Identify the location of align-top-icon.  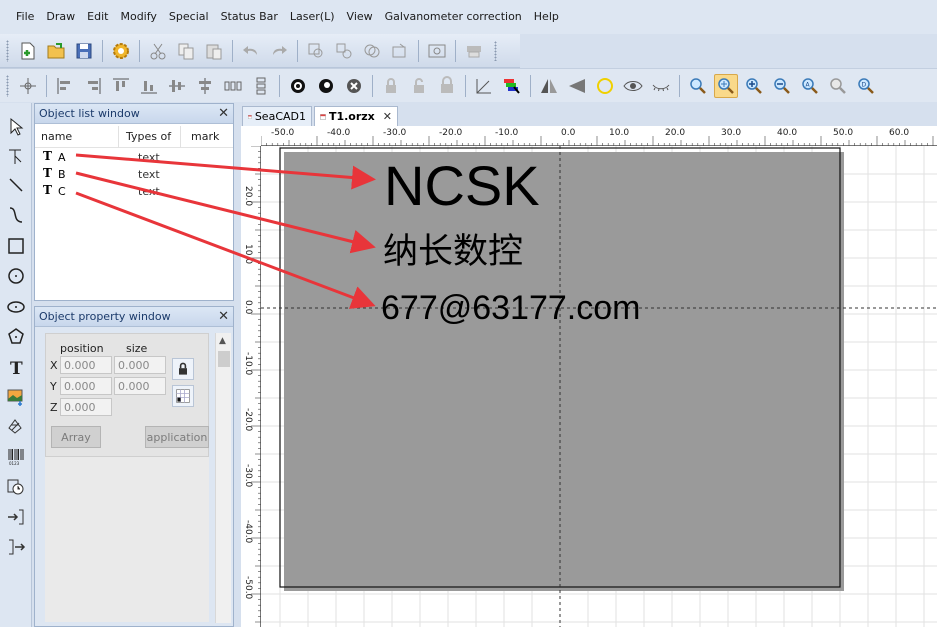
(121, 86).